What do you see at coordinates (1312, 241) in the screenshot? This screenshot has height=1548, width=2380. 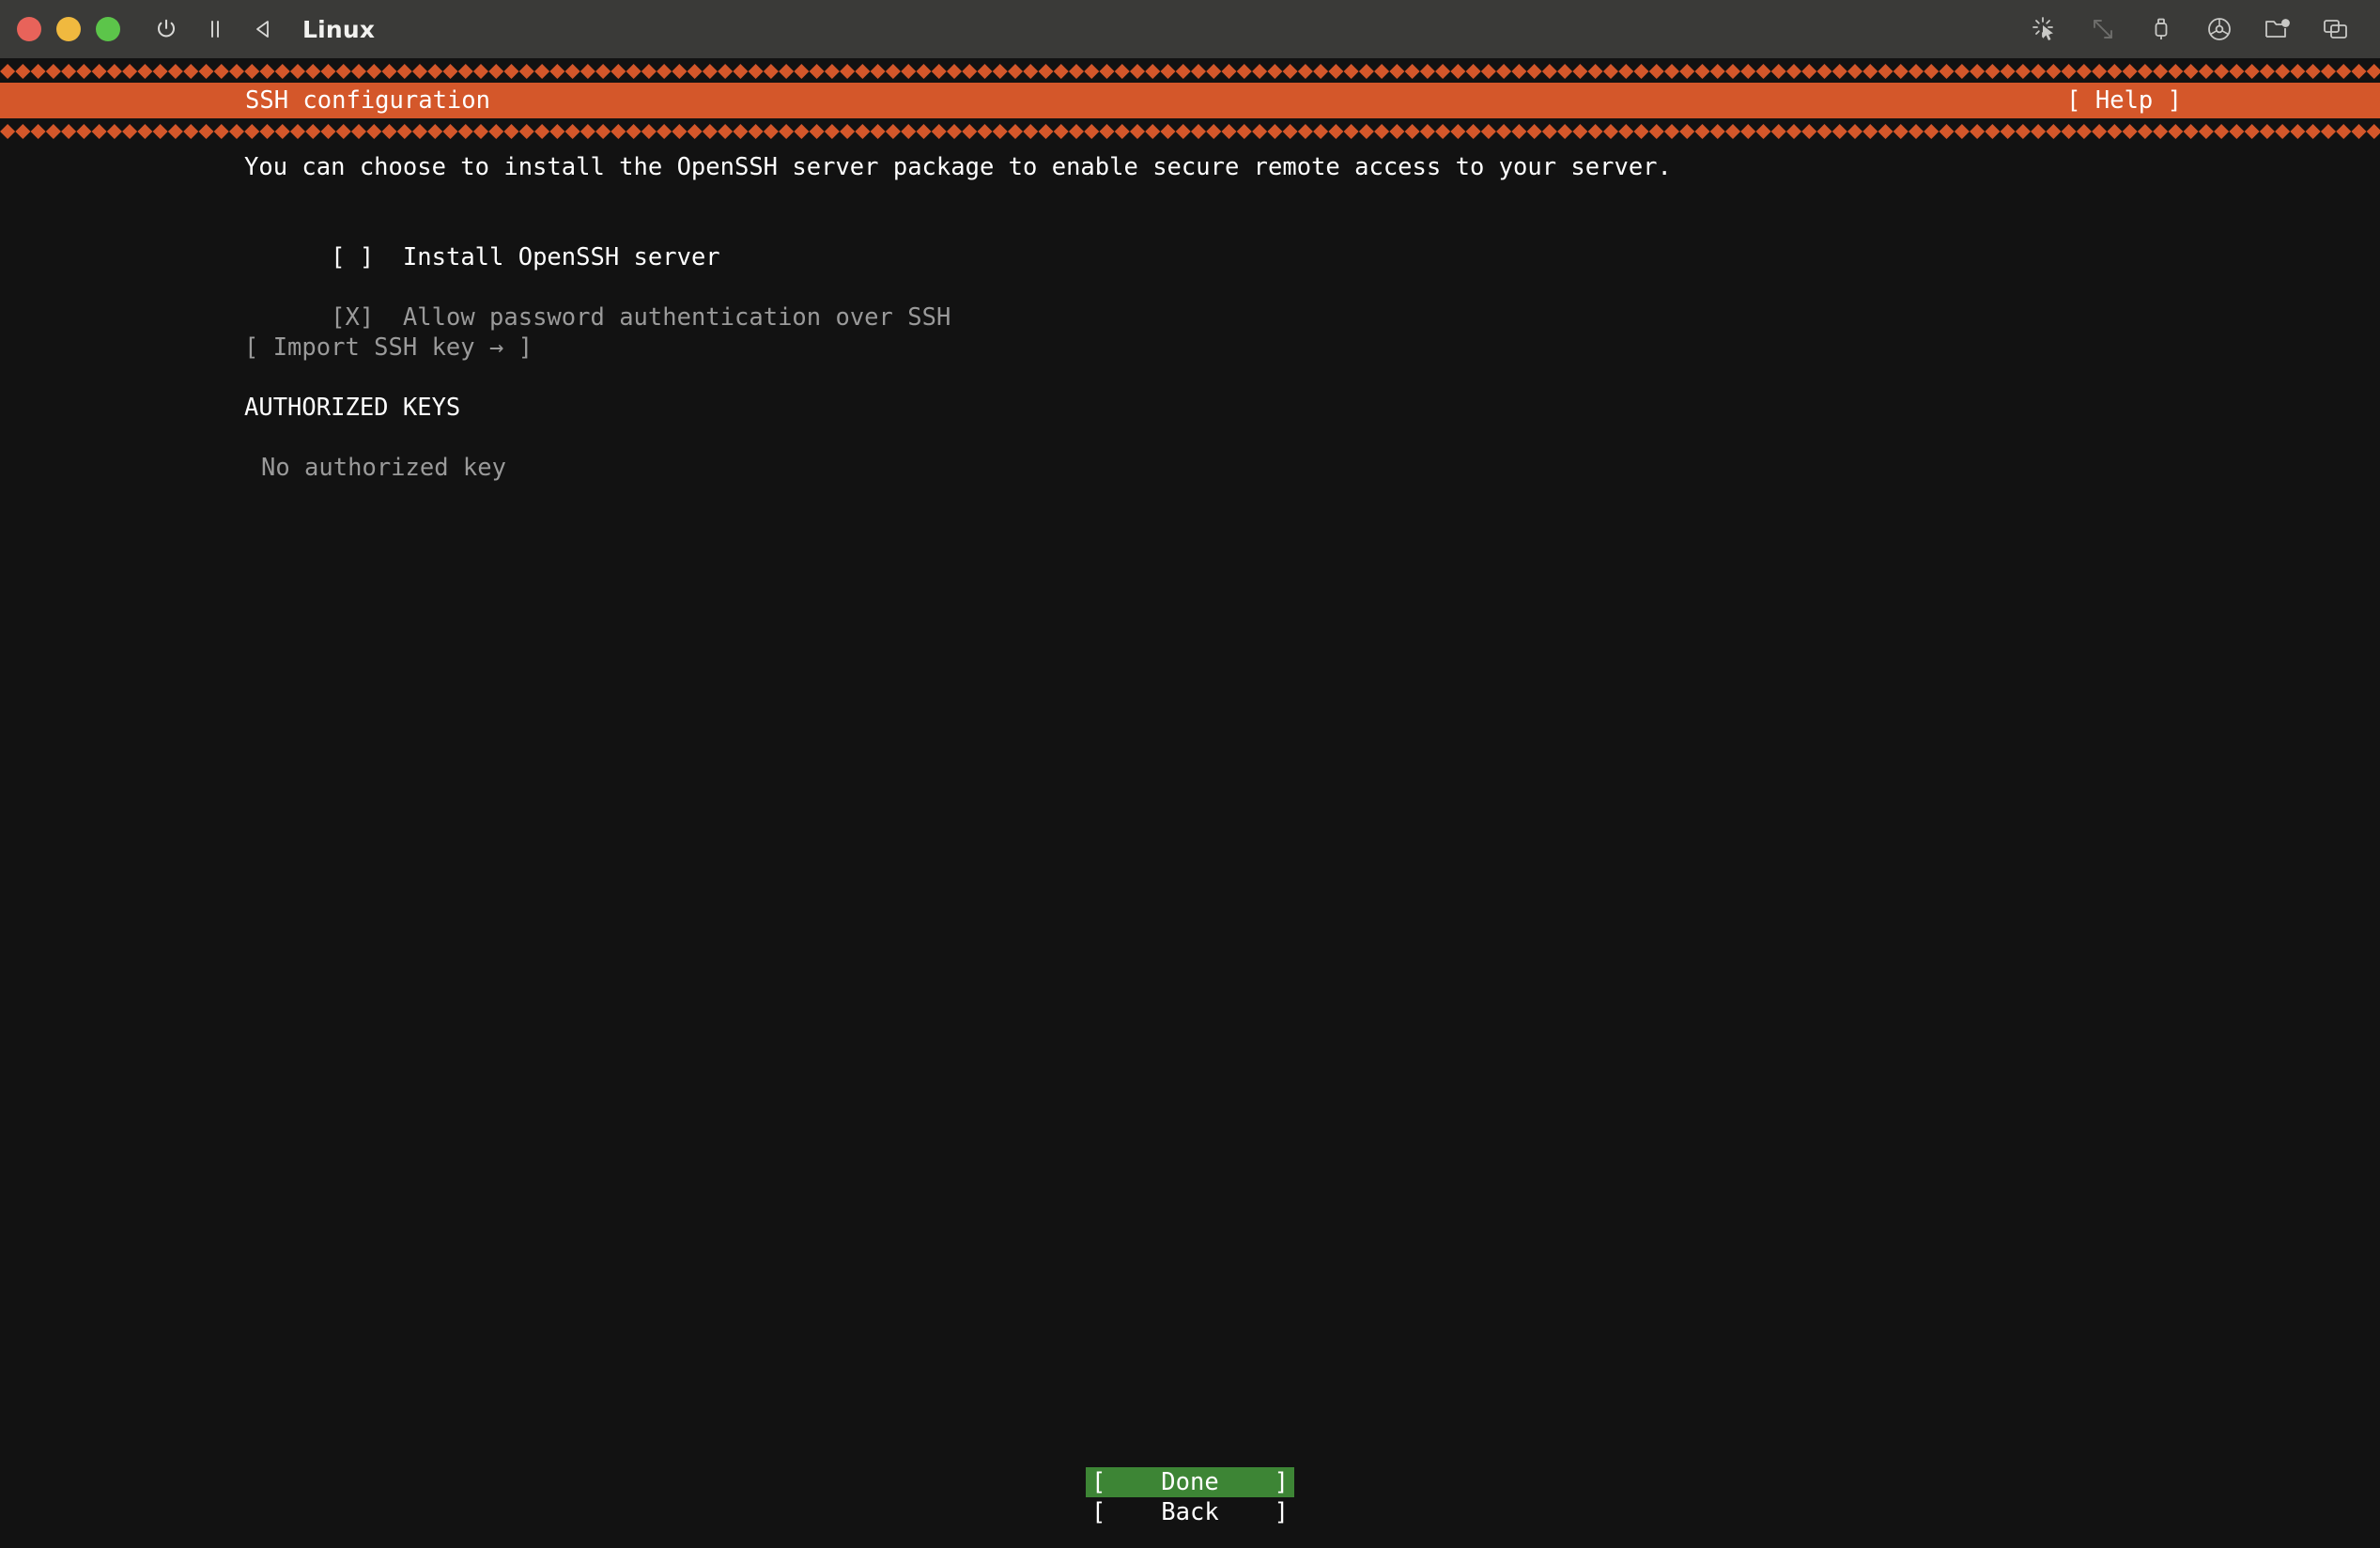 I see `option-install-openssh: [ ] Install OpenSSH server` at bounding box center [1312, 241].